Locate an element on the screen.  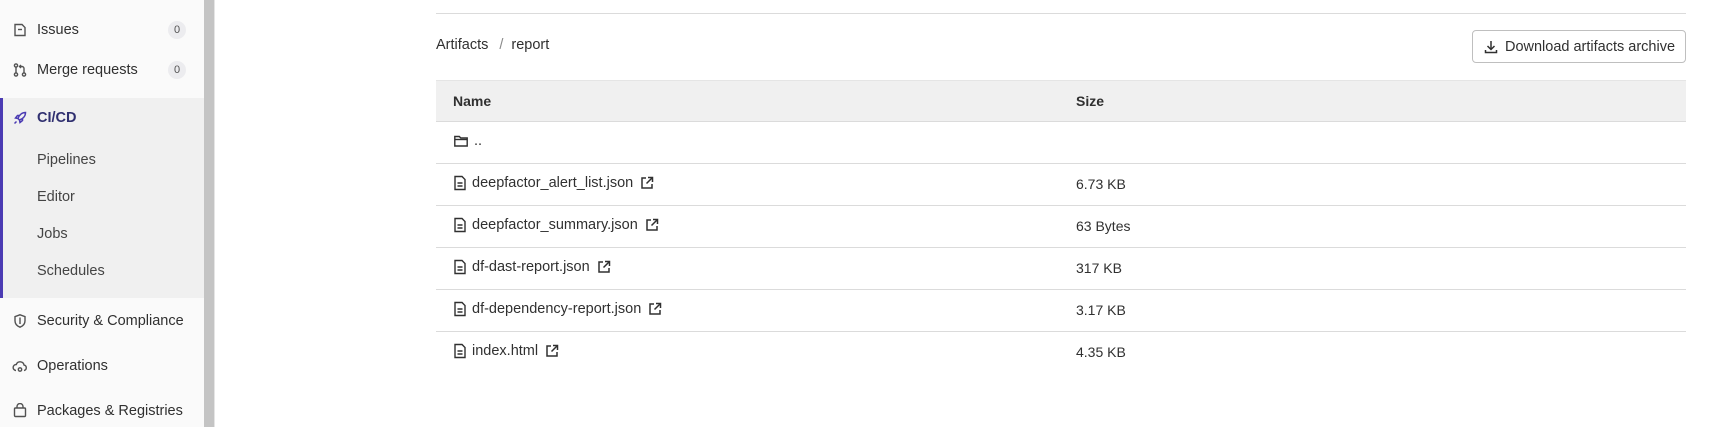
table-header: Name Size is located at coordinates (1061, 101).